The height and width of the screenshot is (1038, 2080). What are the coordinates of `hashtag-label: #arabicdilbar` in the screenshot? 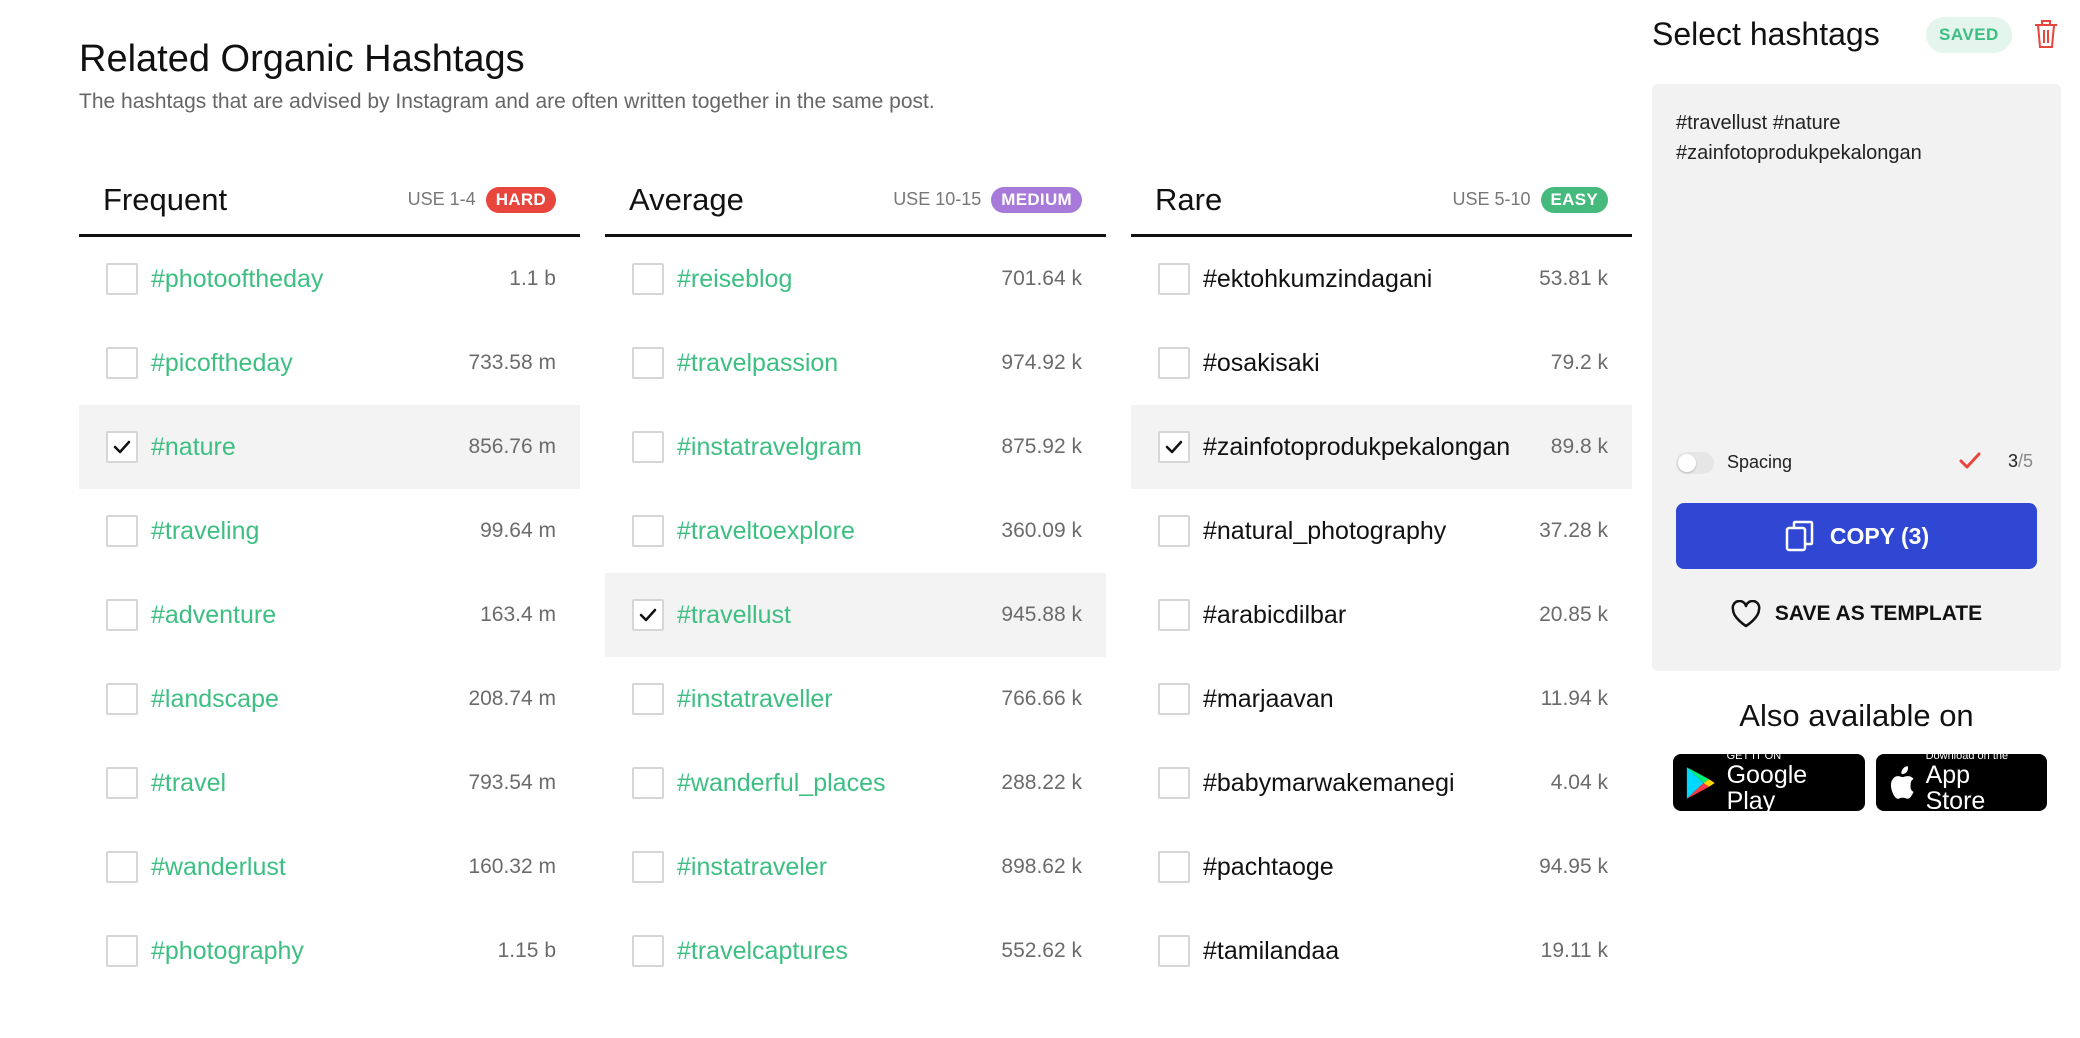 It's located at (1371, 615).